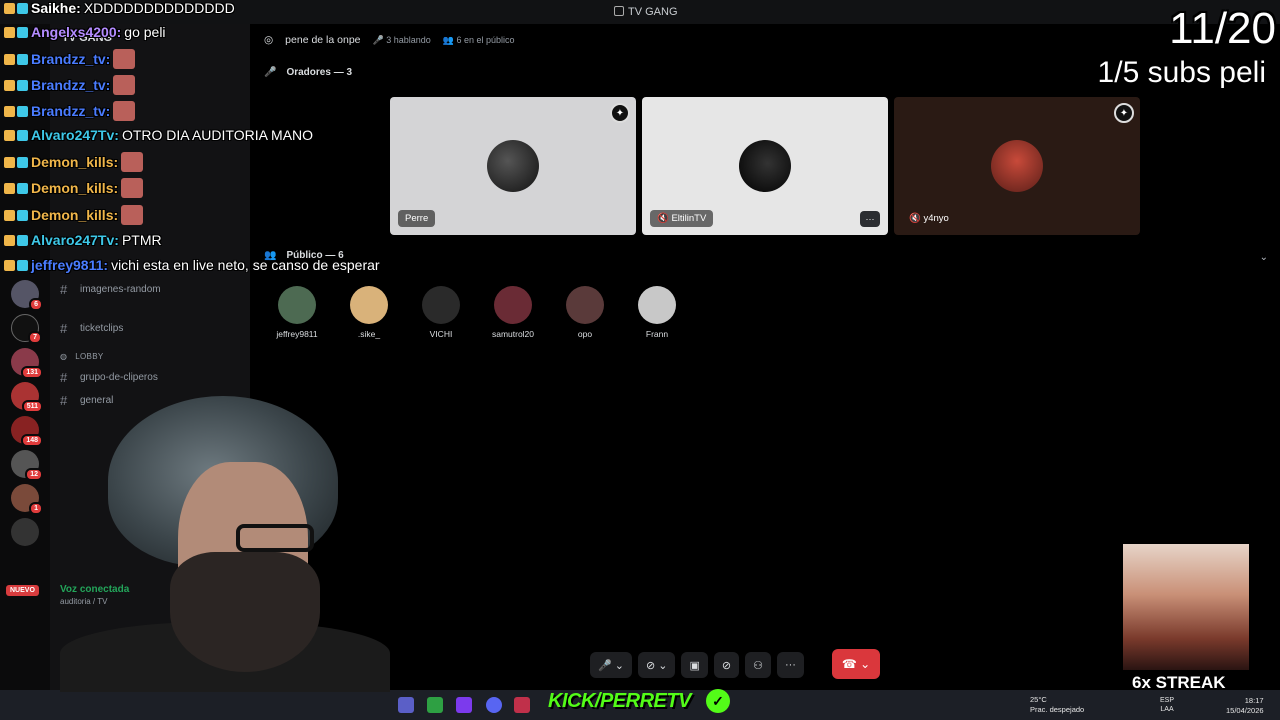  Describe the element at coordinates (401, 39) in the screenshot. I see `speaking-count: 🎤 3 hablando` at that location.